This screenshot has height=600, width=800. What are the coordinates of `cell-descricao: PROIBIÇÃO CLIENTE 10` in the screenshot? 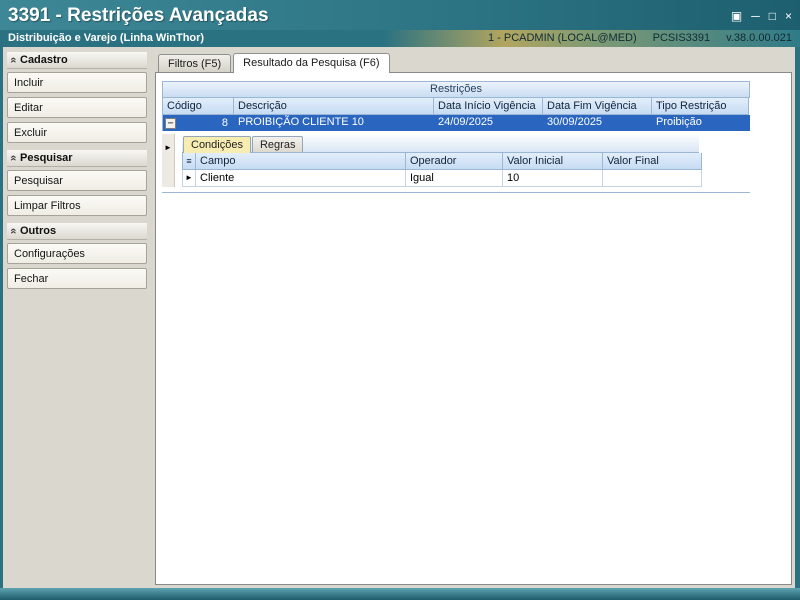 It's located at (301, 122).